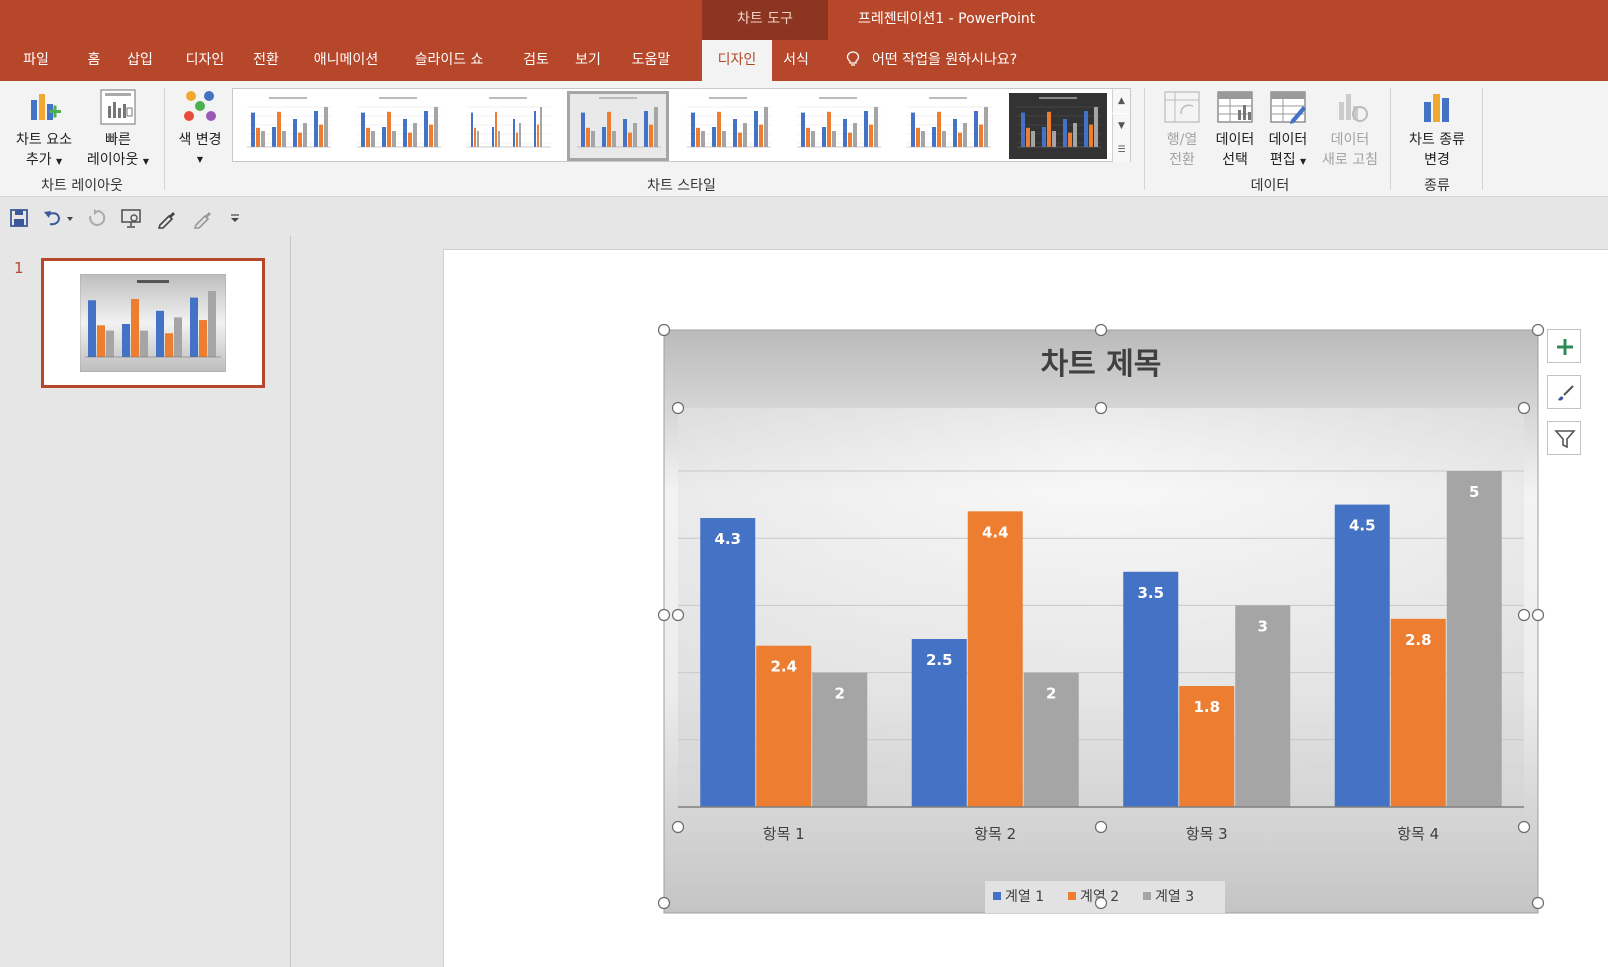  Describe the element at coordinates (200, 129) in the screenshot. I see `change-colors-button: 색 변경 ▼` at that location.